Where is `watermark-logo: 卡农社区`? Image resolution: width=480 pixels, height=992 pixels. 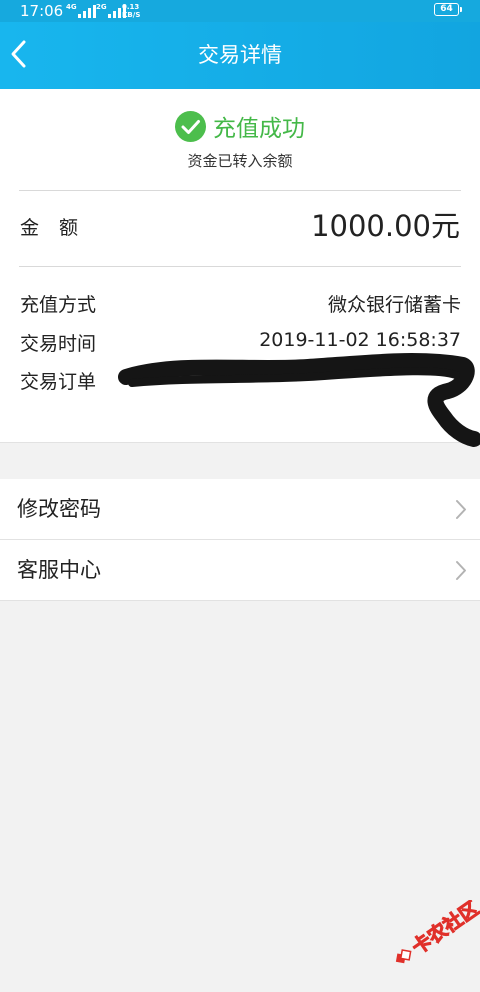 watermark-logo: 卡农社区 is located at coordinates (437, 932).